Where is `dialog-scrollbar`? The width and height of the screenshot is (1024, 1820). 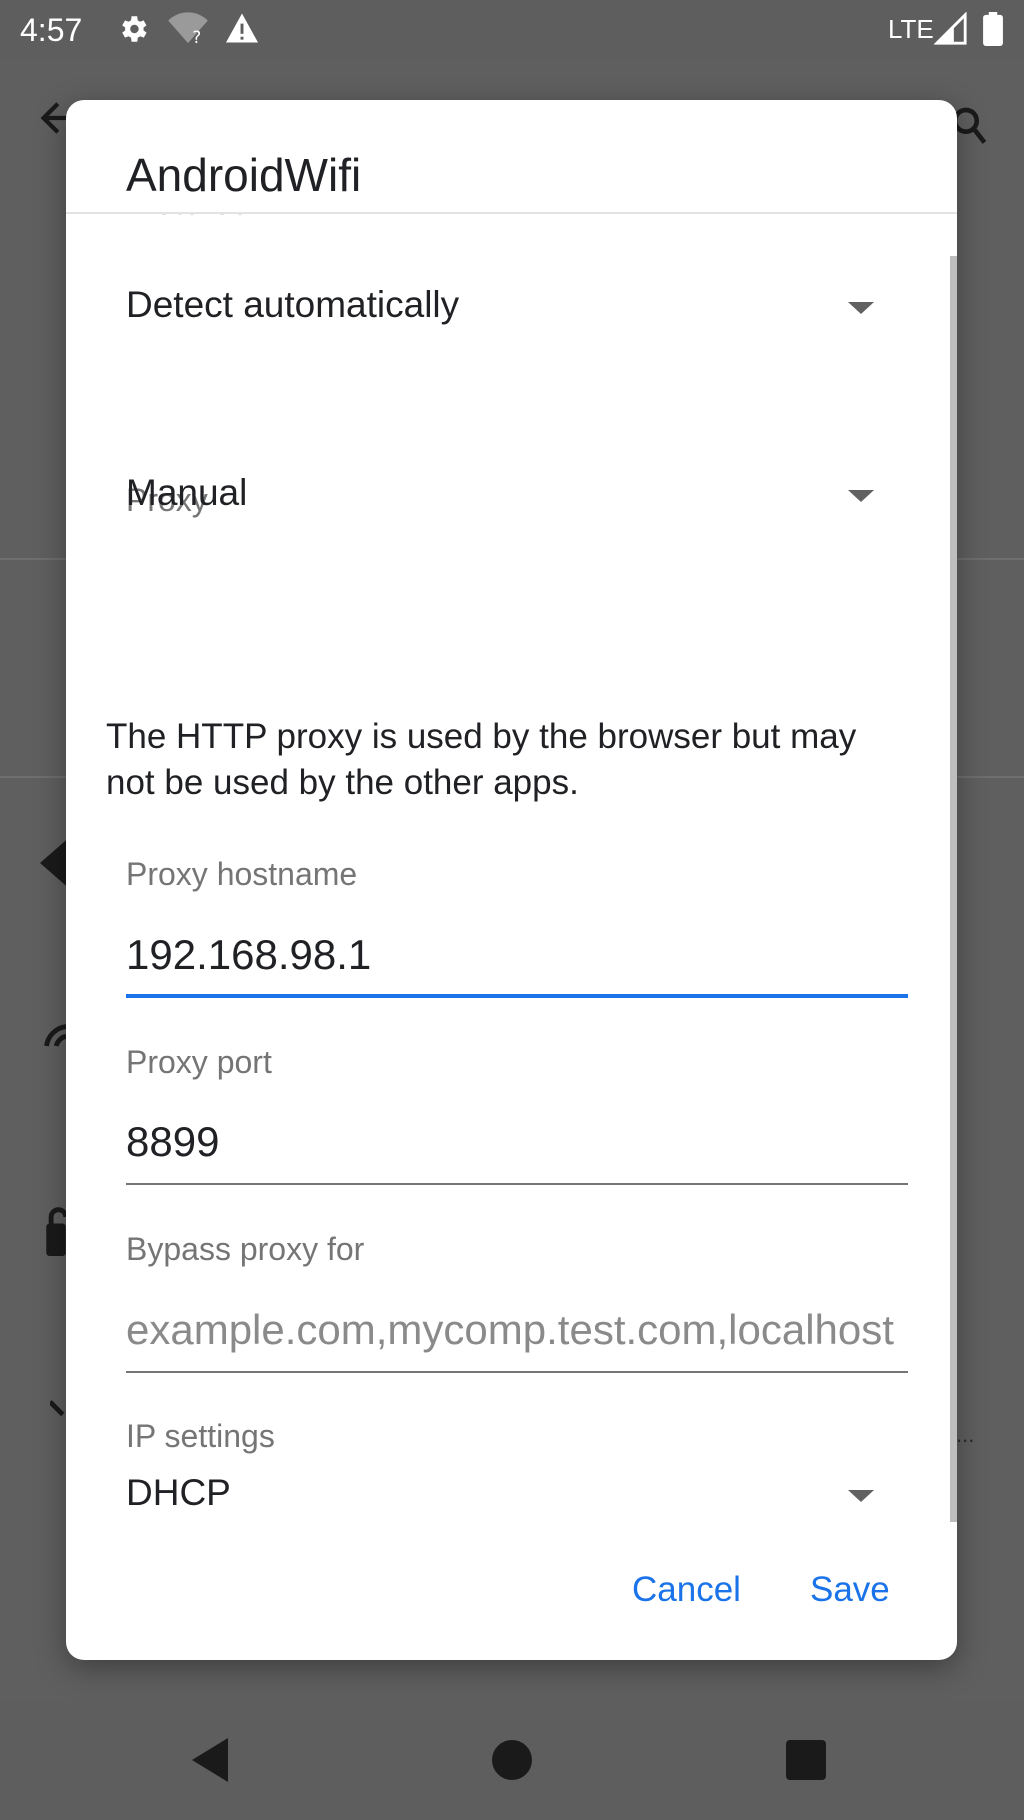 dialog-scrollbar is located at coordinates (953, 889).